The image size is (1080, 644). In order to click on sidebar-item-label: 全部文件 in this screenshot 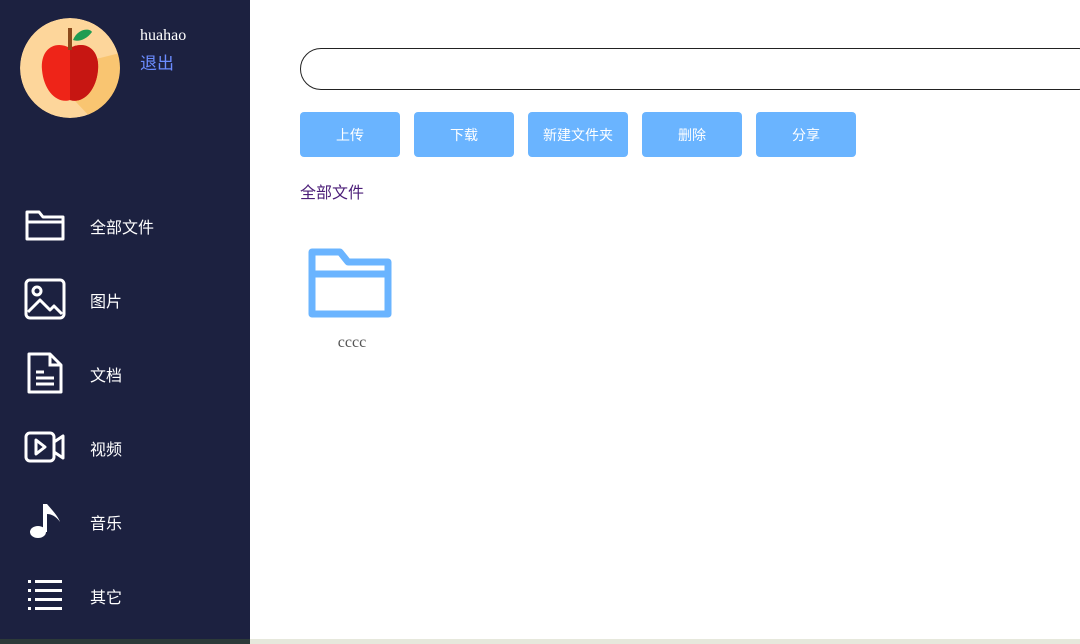, I will do `click(122, 227)`.